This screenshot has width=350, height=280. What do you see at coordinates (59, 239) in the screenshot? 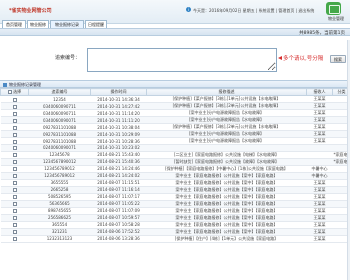
I see `tracking-number: 1232313123` at bounding box center [59, 239].